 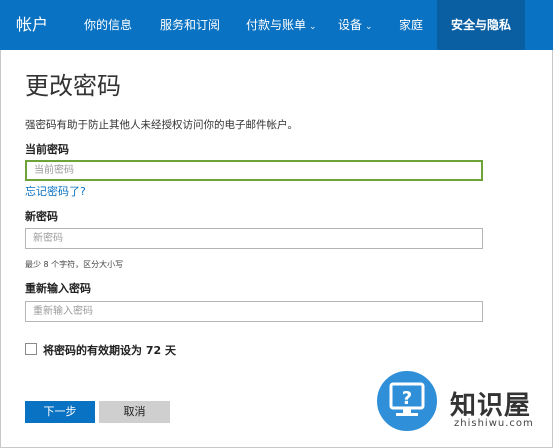 I want to click on watermark-text: 知识屋, so click(x=491, y=406).